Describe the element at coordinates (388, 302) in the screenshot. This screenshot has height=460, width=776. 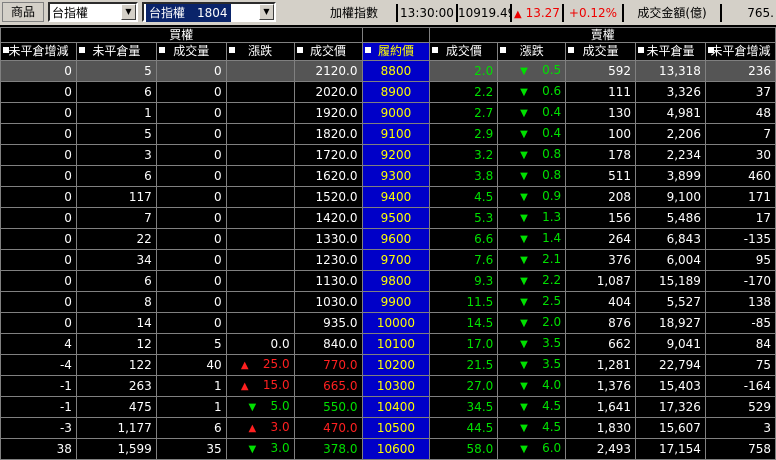
I see `table-row: 0 8 0 1030.0 9900 11.5 ▼ 2.5 404 5,527 138` at that location.